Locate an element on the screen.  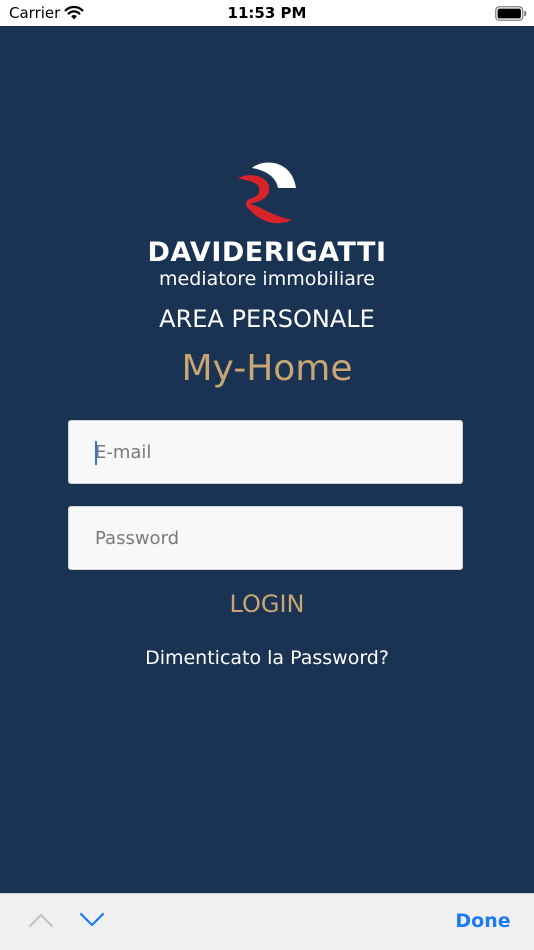
status-bar: Carrier 11:53 PM is located at coordinates (267, 13).